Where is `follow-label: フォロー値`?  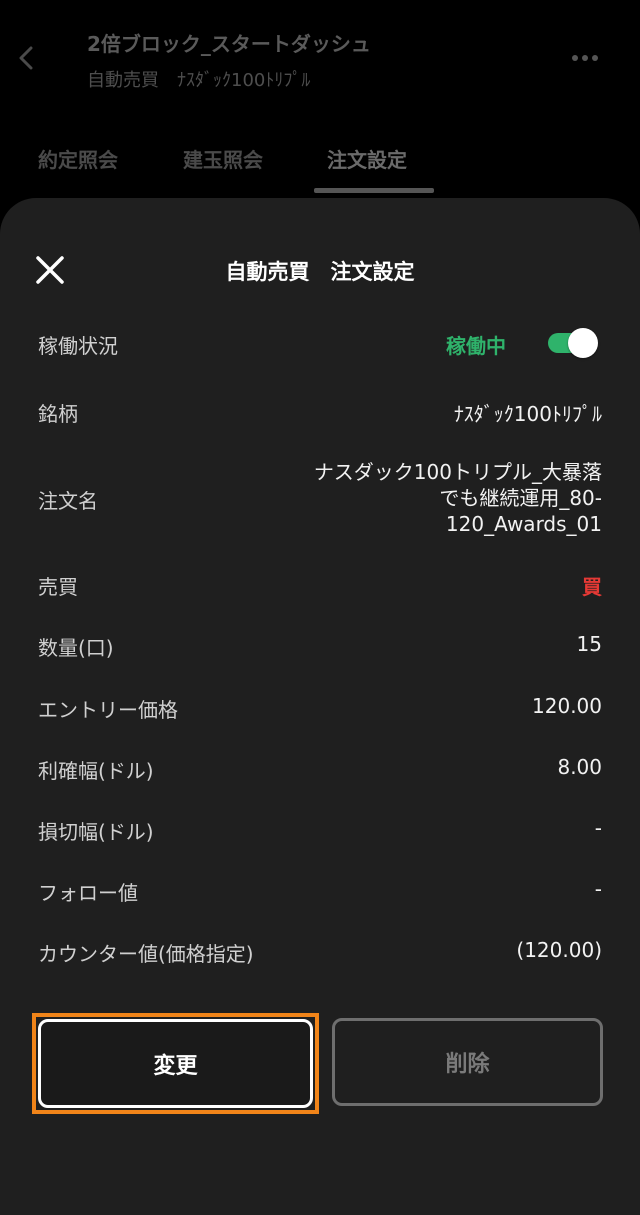
follow-label: フォロー値 is located at coordinates (88, 893).